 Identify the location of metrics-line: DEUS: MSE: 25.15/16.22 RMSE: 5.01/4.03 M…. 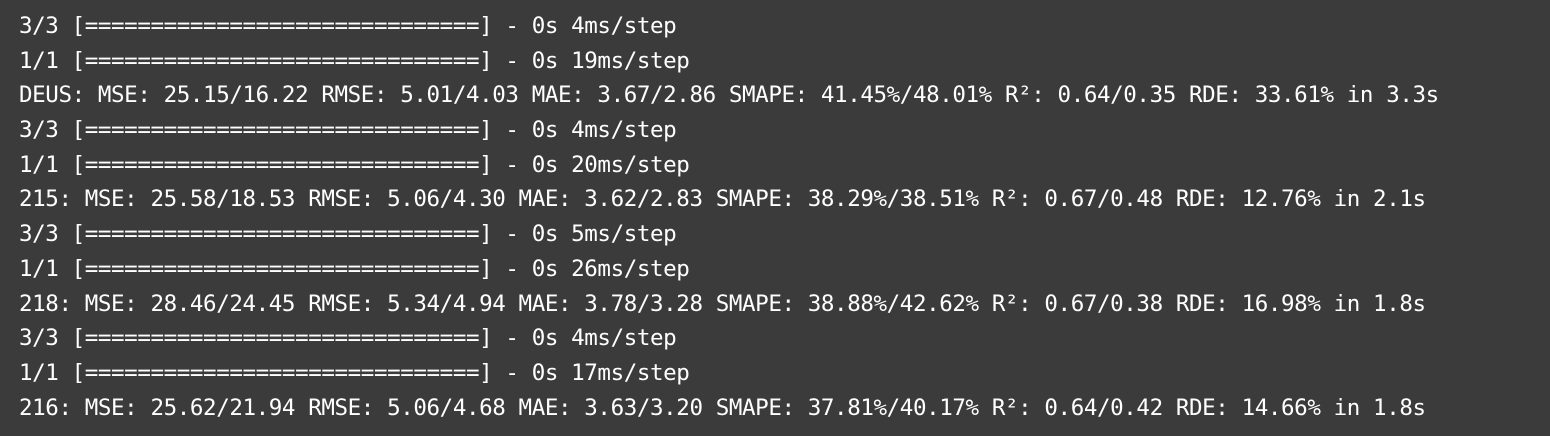
(729, 95).